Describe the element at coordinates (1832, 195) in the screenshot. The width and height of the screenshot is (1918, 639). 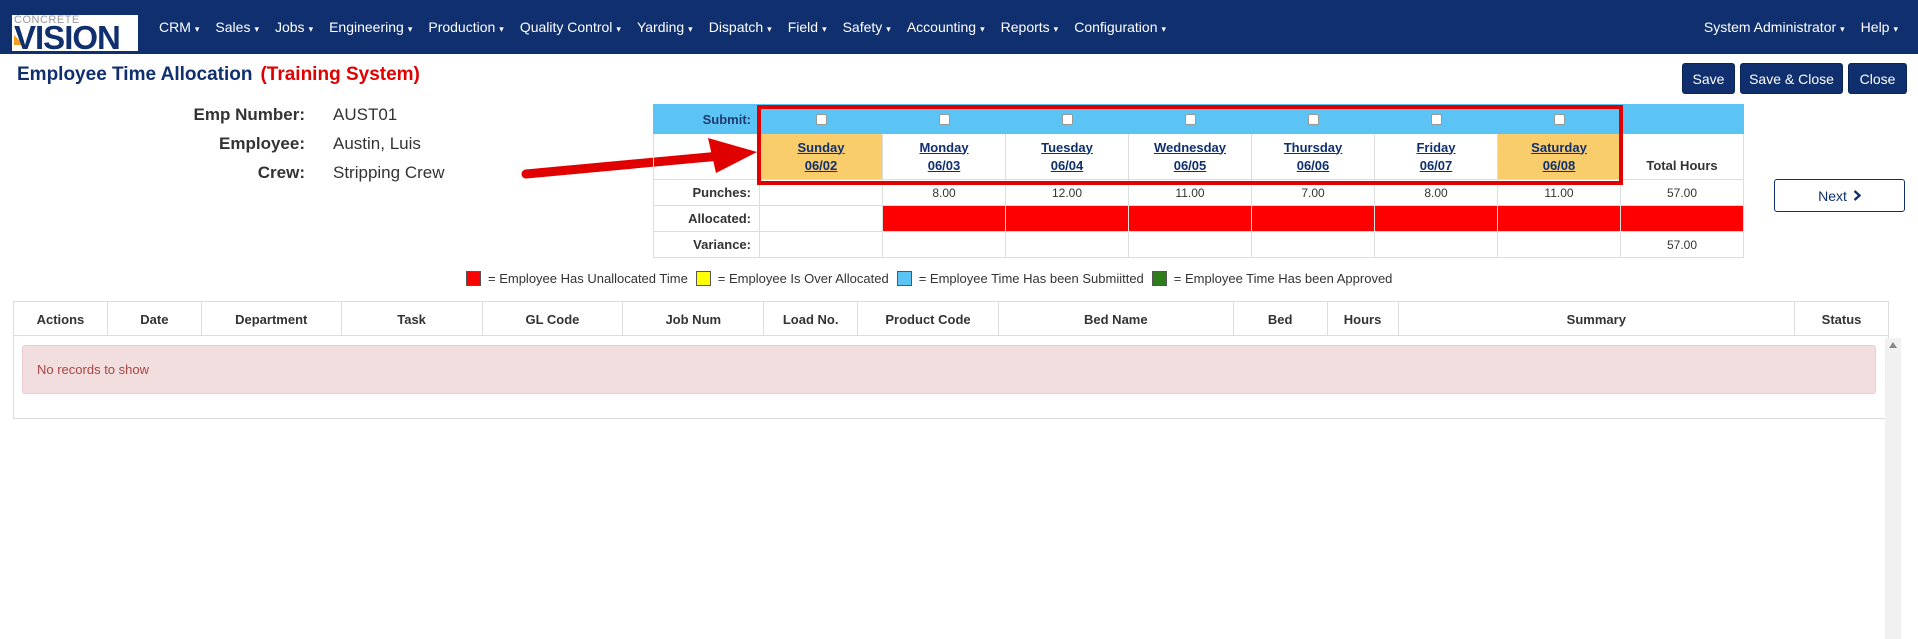
I see `next-label: Next` at that location.